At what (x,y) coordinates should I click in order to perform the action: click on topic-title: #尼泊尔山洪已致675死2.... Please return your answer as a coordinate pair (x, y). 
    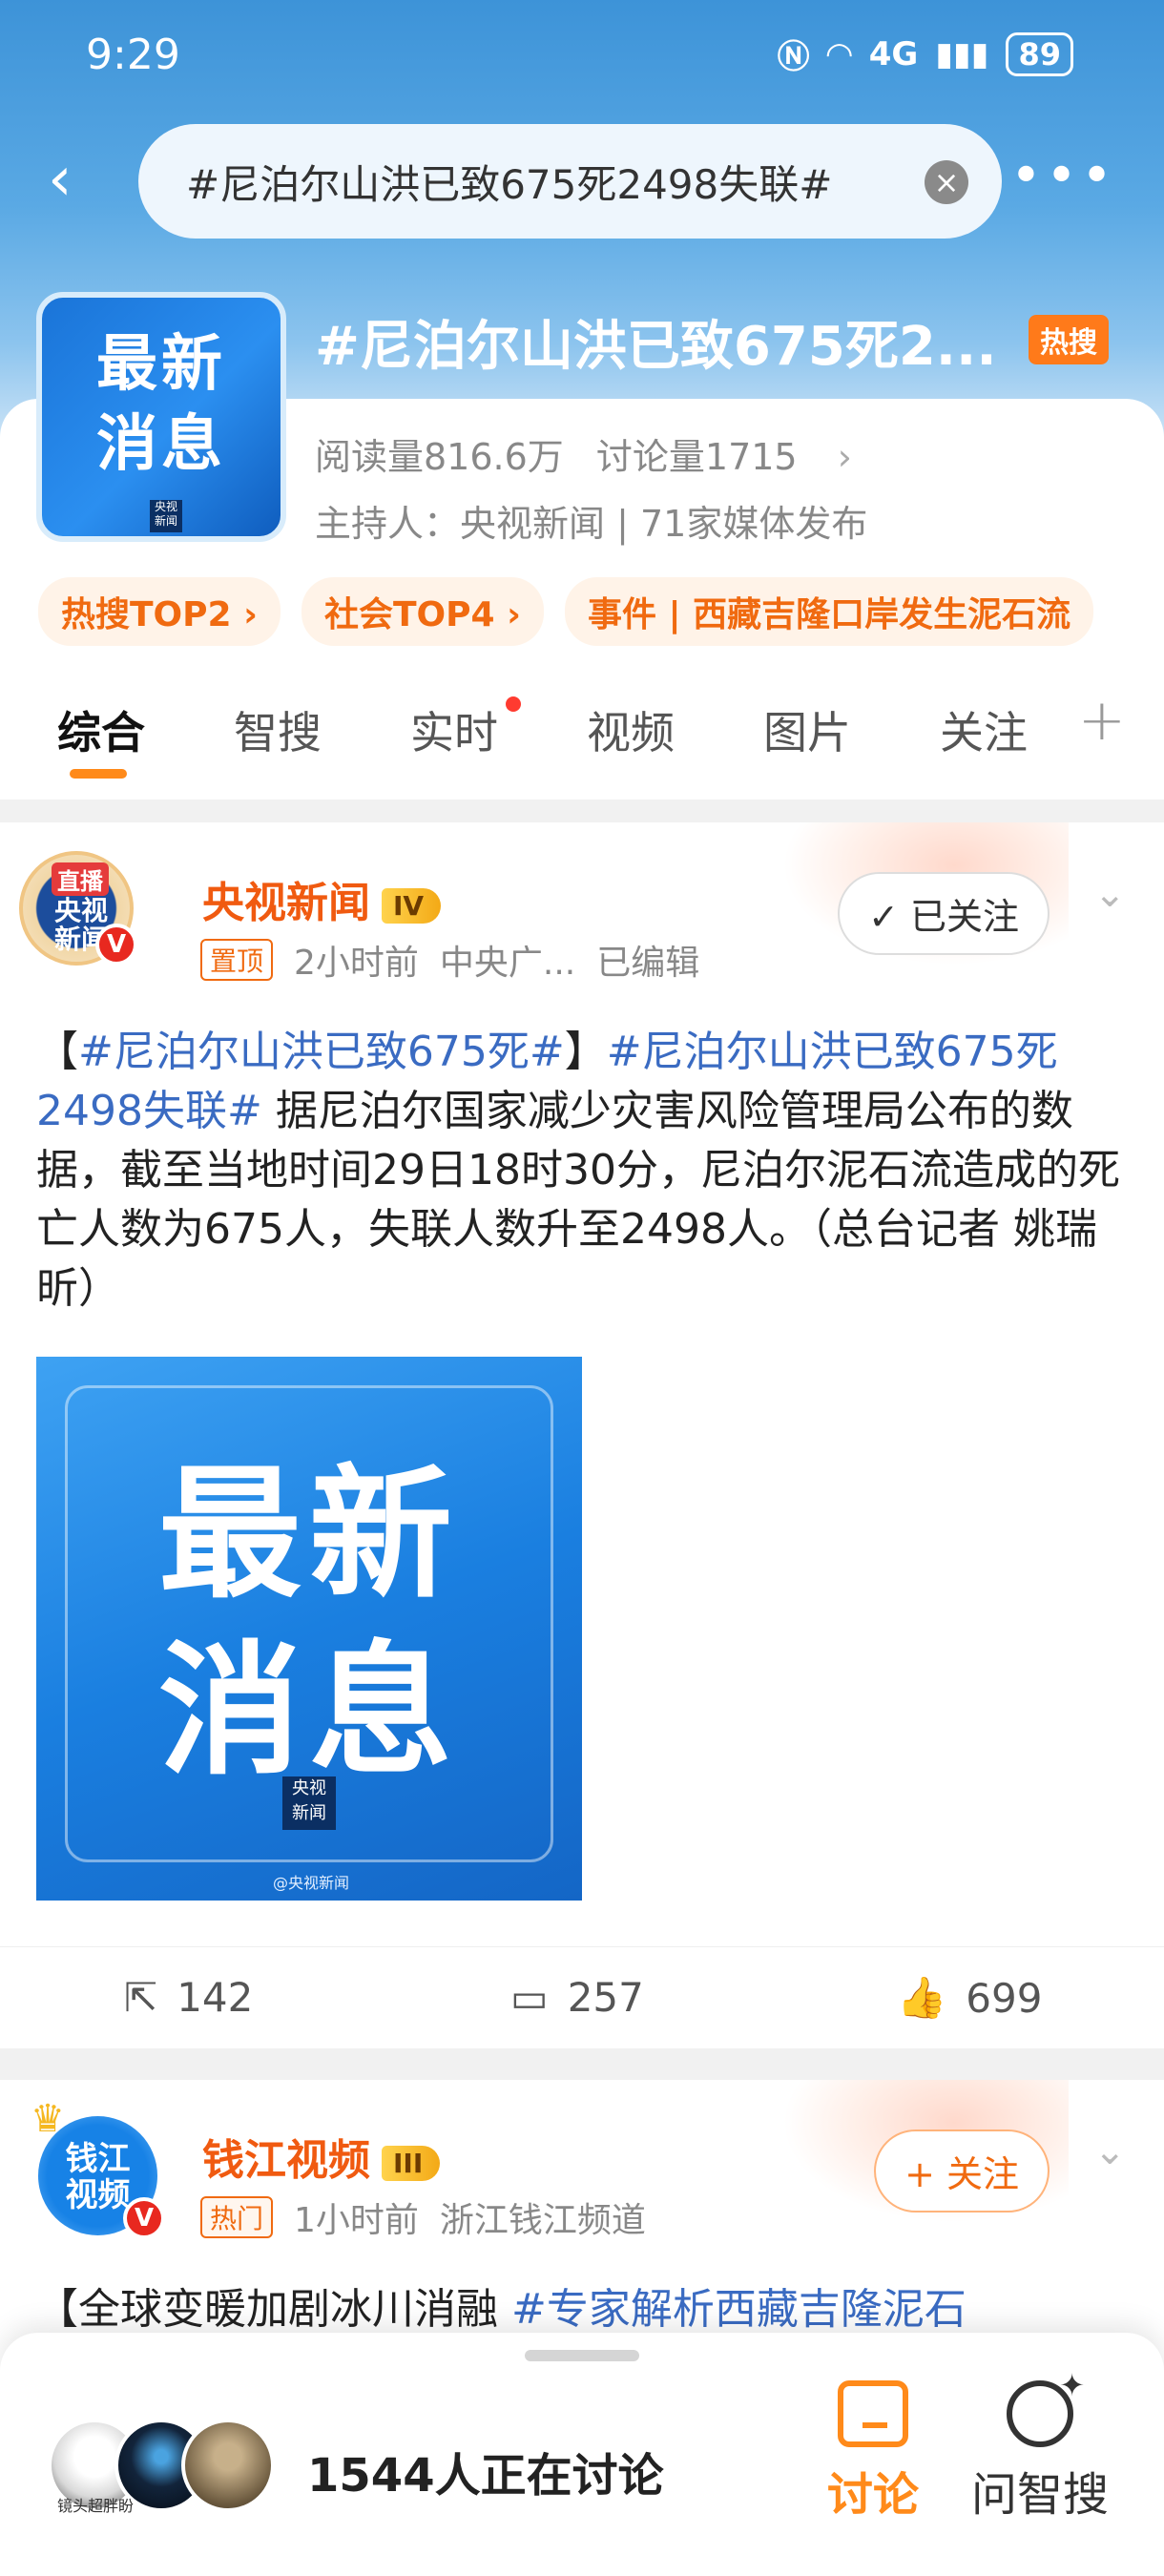
    Looking at the image, I should click on (656, 347).